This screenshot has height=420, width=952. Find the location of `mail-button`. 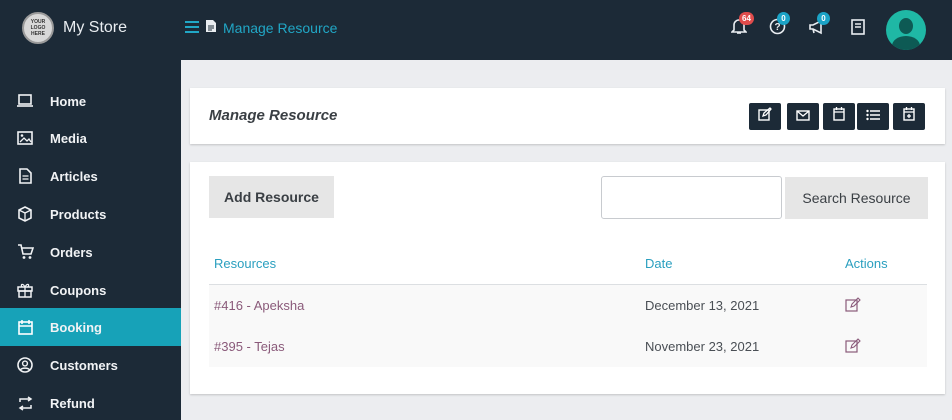

mail-button is located at coordinates (803, 116).